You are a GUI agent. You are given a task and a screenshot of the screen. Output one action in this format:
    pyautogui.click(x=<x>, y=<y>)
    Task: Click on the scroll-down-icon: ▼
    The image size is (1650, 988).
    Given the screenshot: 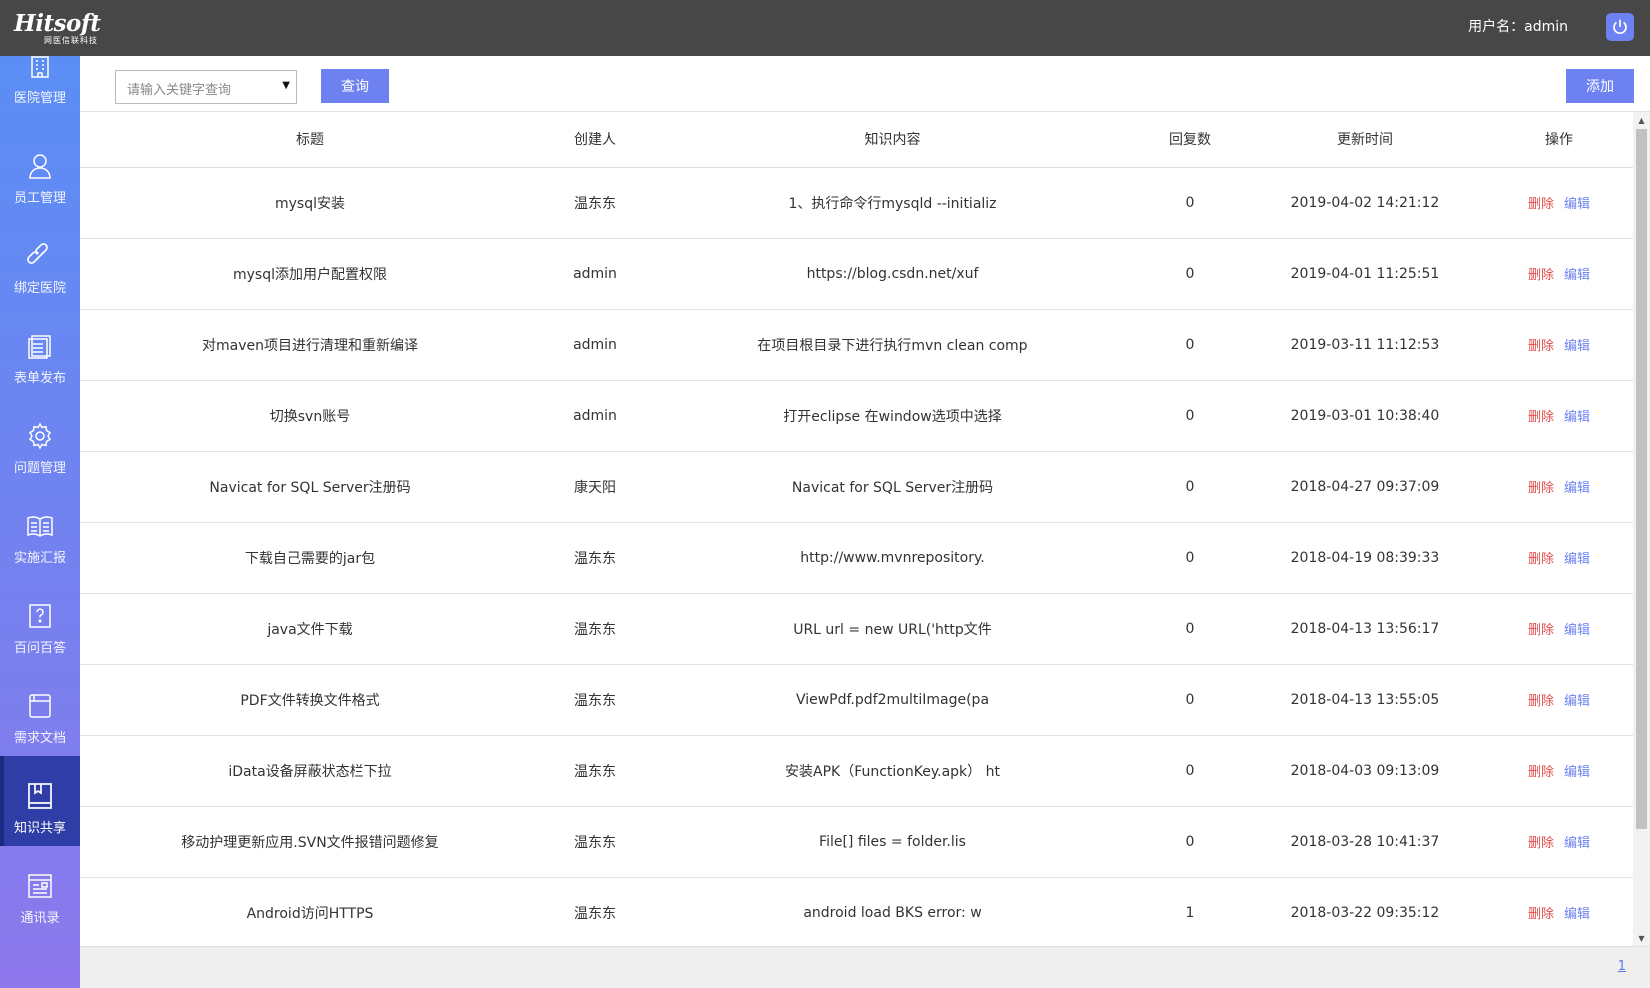 What is the action you would take?
    pyautogui.click(x=1641, y=938)
    